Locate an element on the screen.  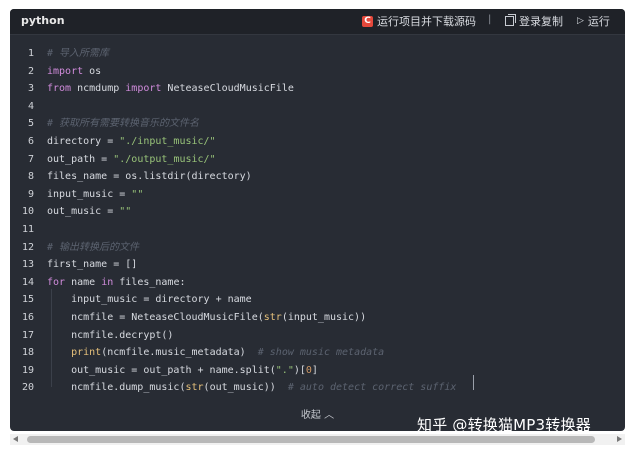
run-button: ▷ 运行 is located at coordinates (593, 21).